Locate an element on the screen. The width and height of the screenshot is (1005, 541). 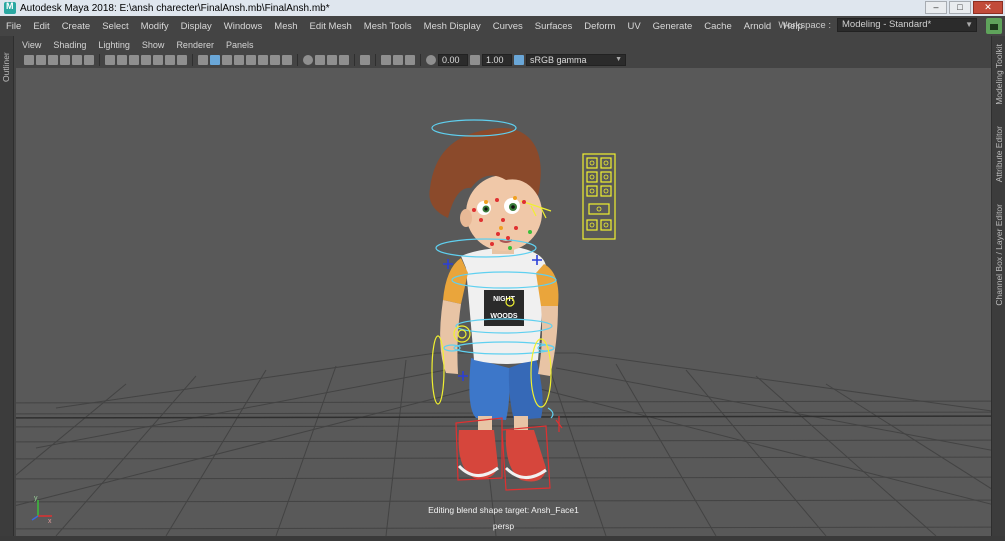
gate-mask-icon is located at coordinates (146, 60).